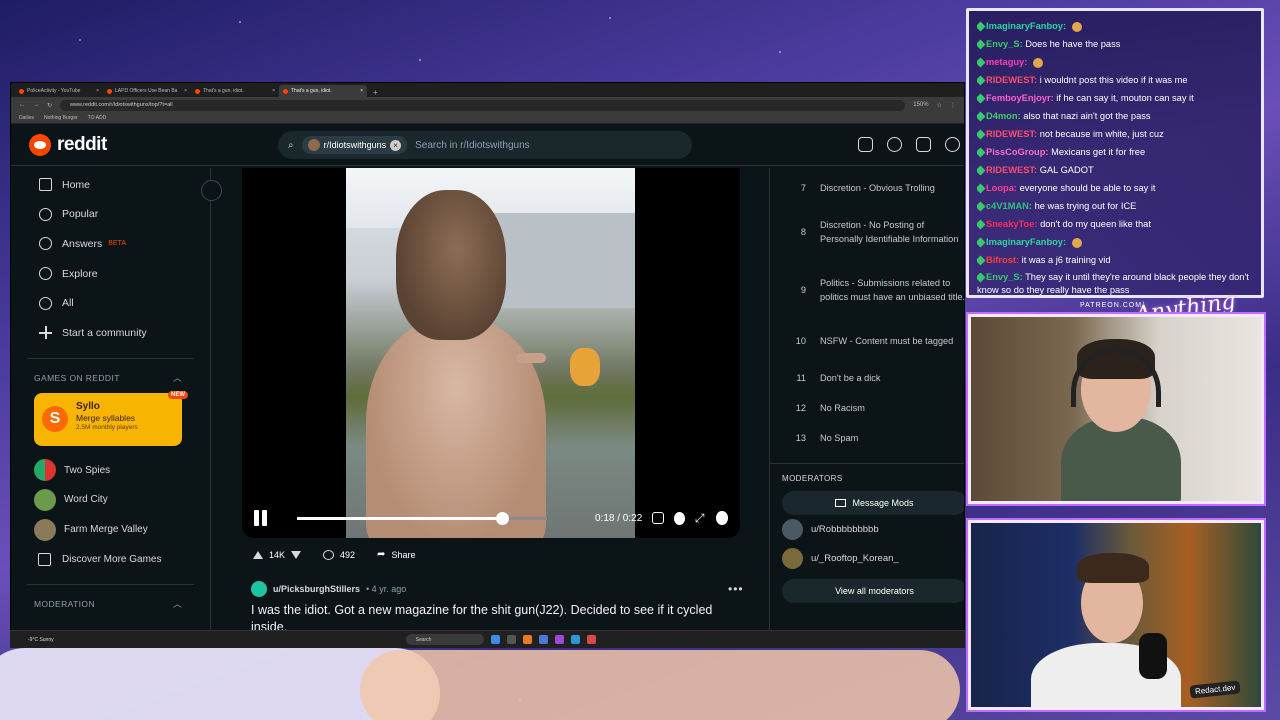  I want to click on sidebar-item-explore: Explore, so click(110, 274).